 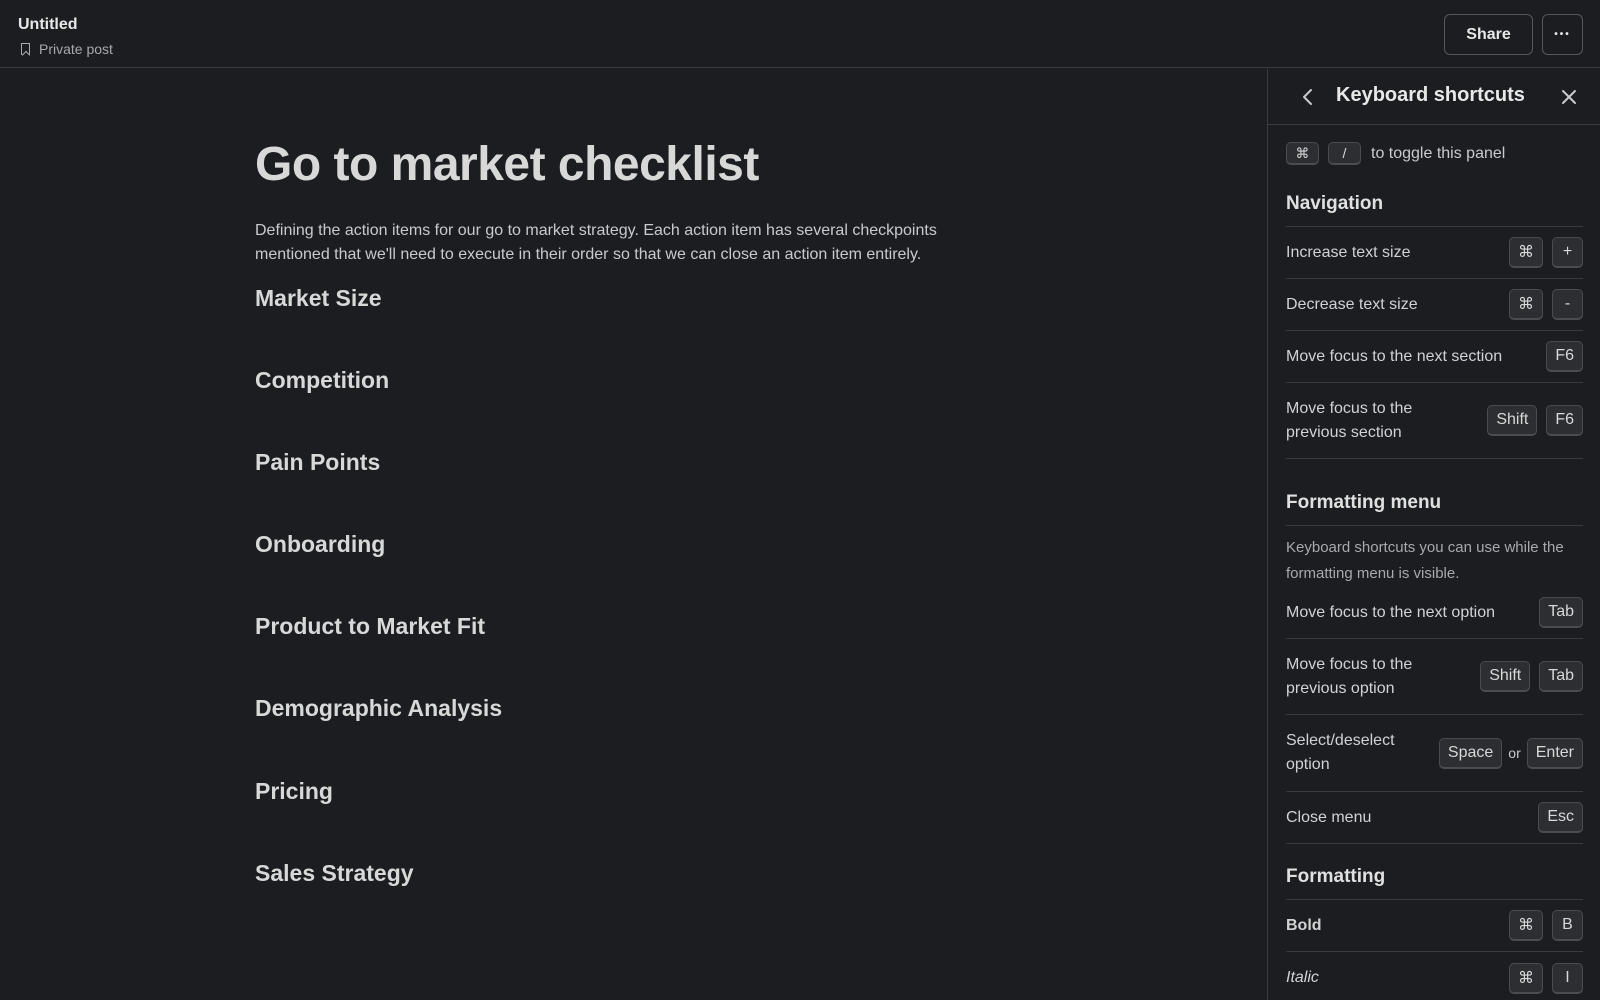 I want to click on space-key: Space, so click(x=1470, y=753).